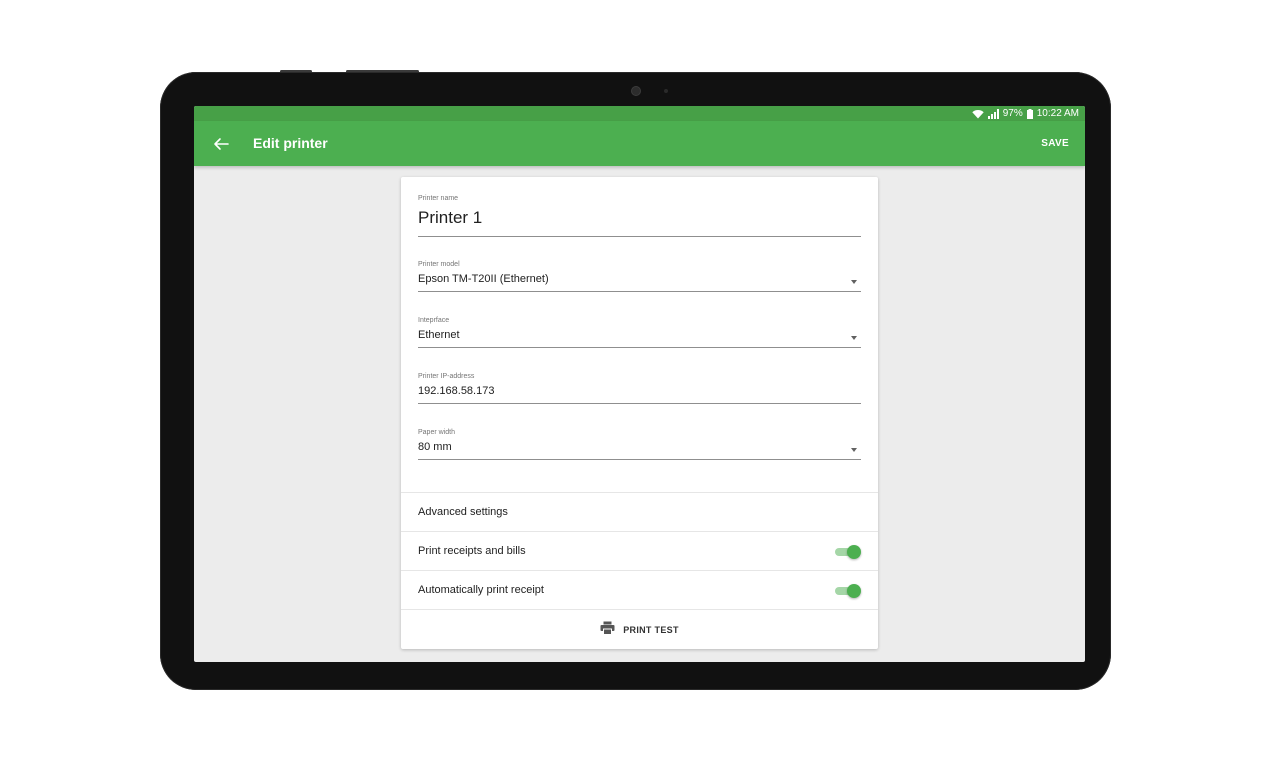  I want to click on ip-address-field: Printer IP-address 192.168.58.173, so click(639, 388).